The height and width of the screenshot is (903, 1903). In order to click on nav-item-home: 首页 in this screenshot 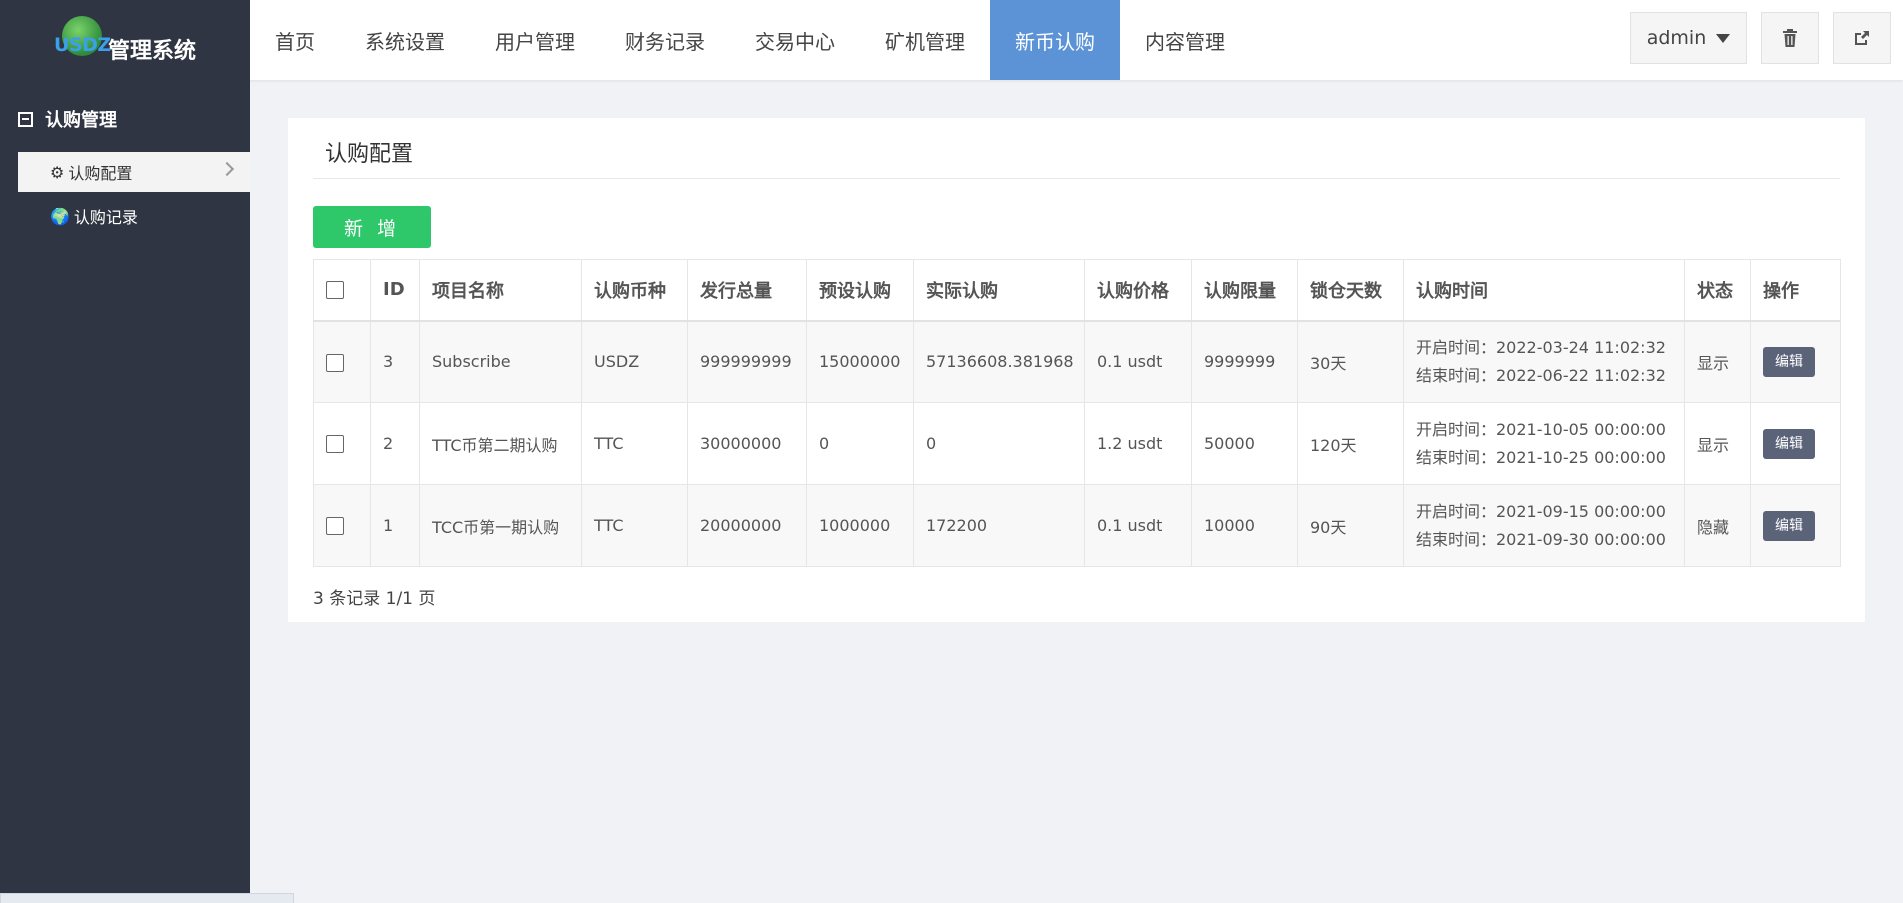, I will do `click(295, 40)`.